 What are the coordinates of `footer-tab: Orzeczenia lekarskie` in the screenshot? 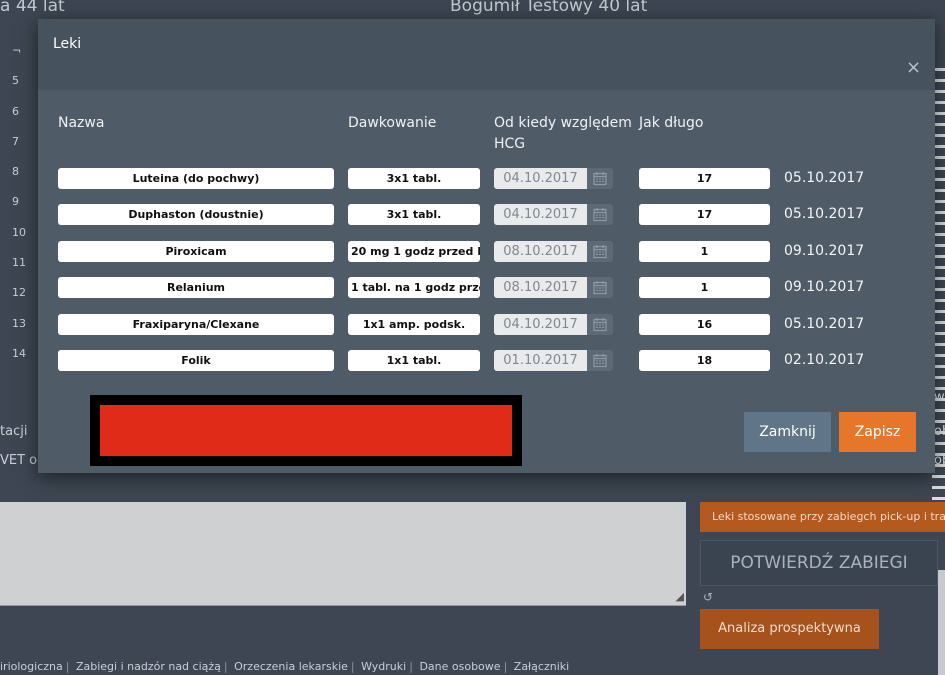 It's located at (291, 666).